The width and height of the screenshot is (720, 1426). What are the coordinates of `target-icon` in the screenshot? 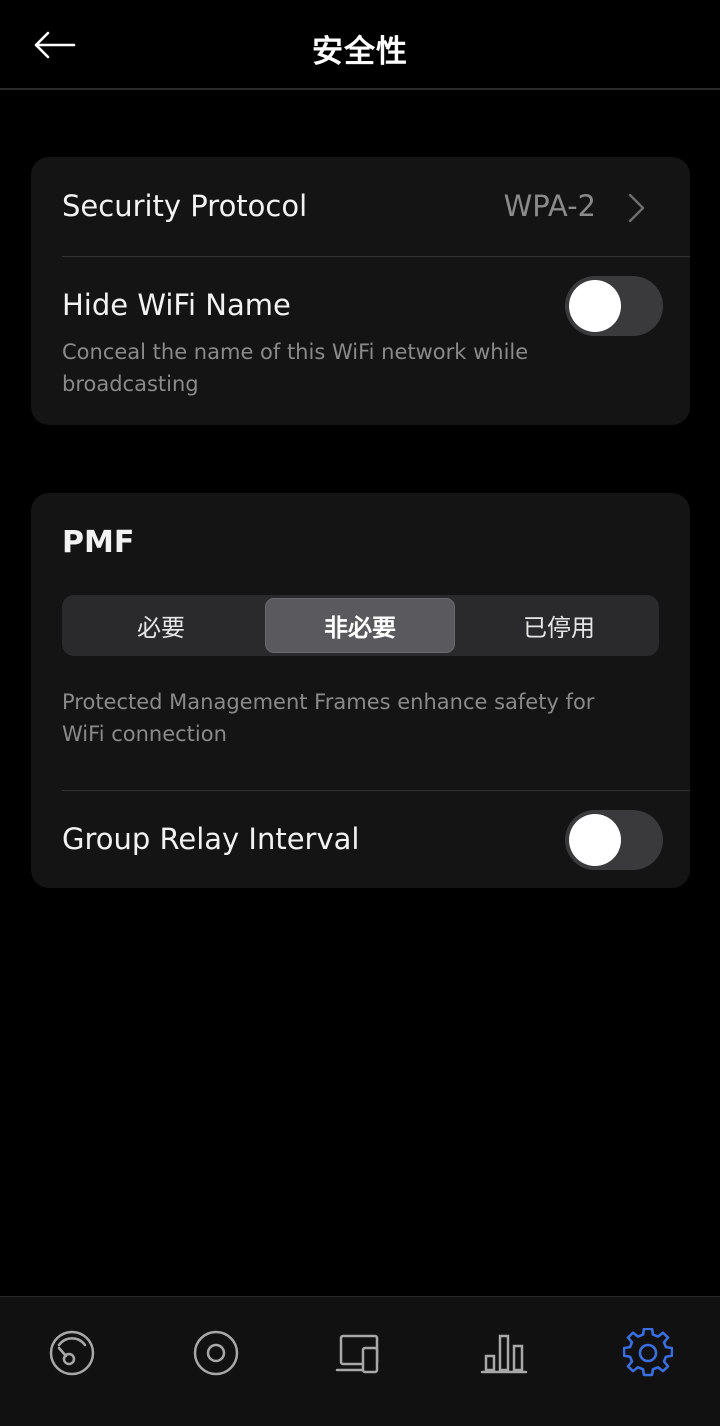 It's located at (216, 1353).